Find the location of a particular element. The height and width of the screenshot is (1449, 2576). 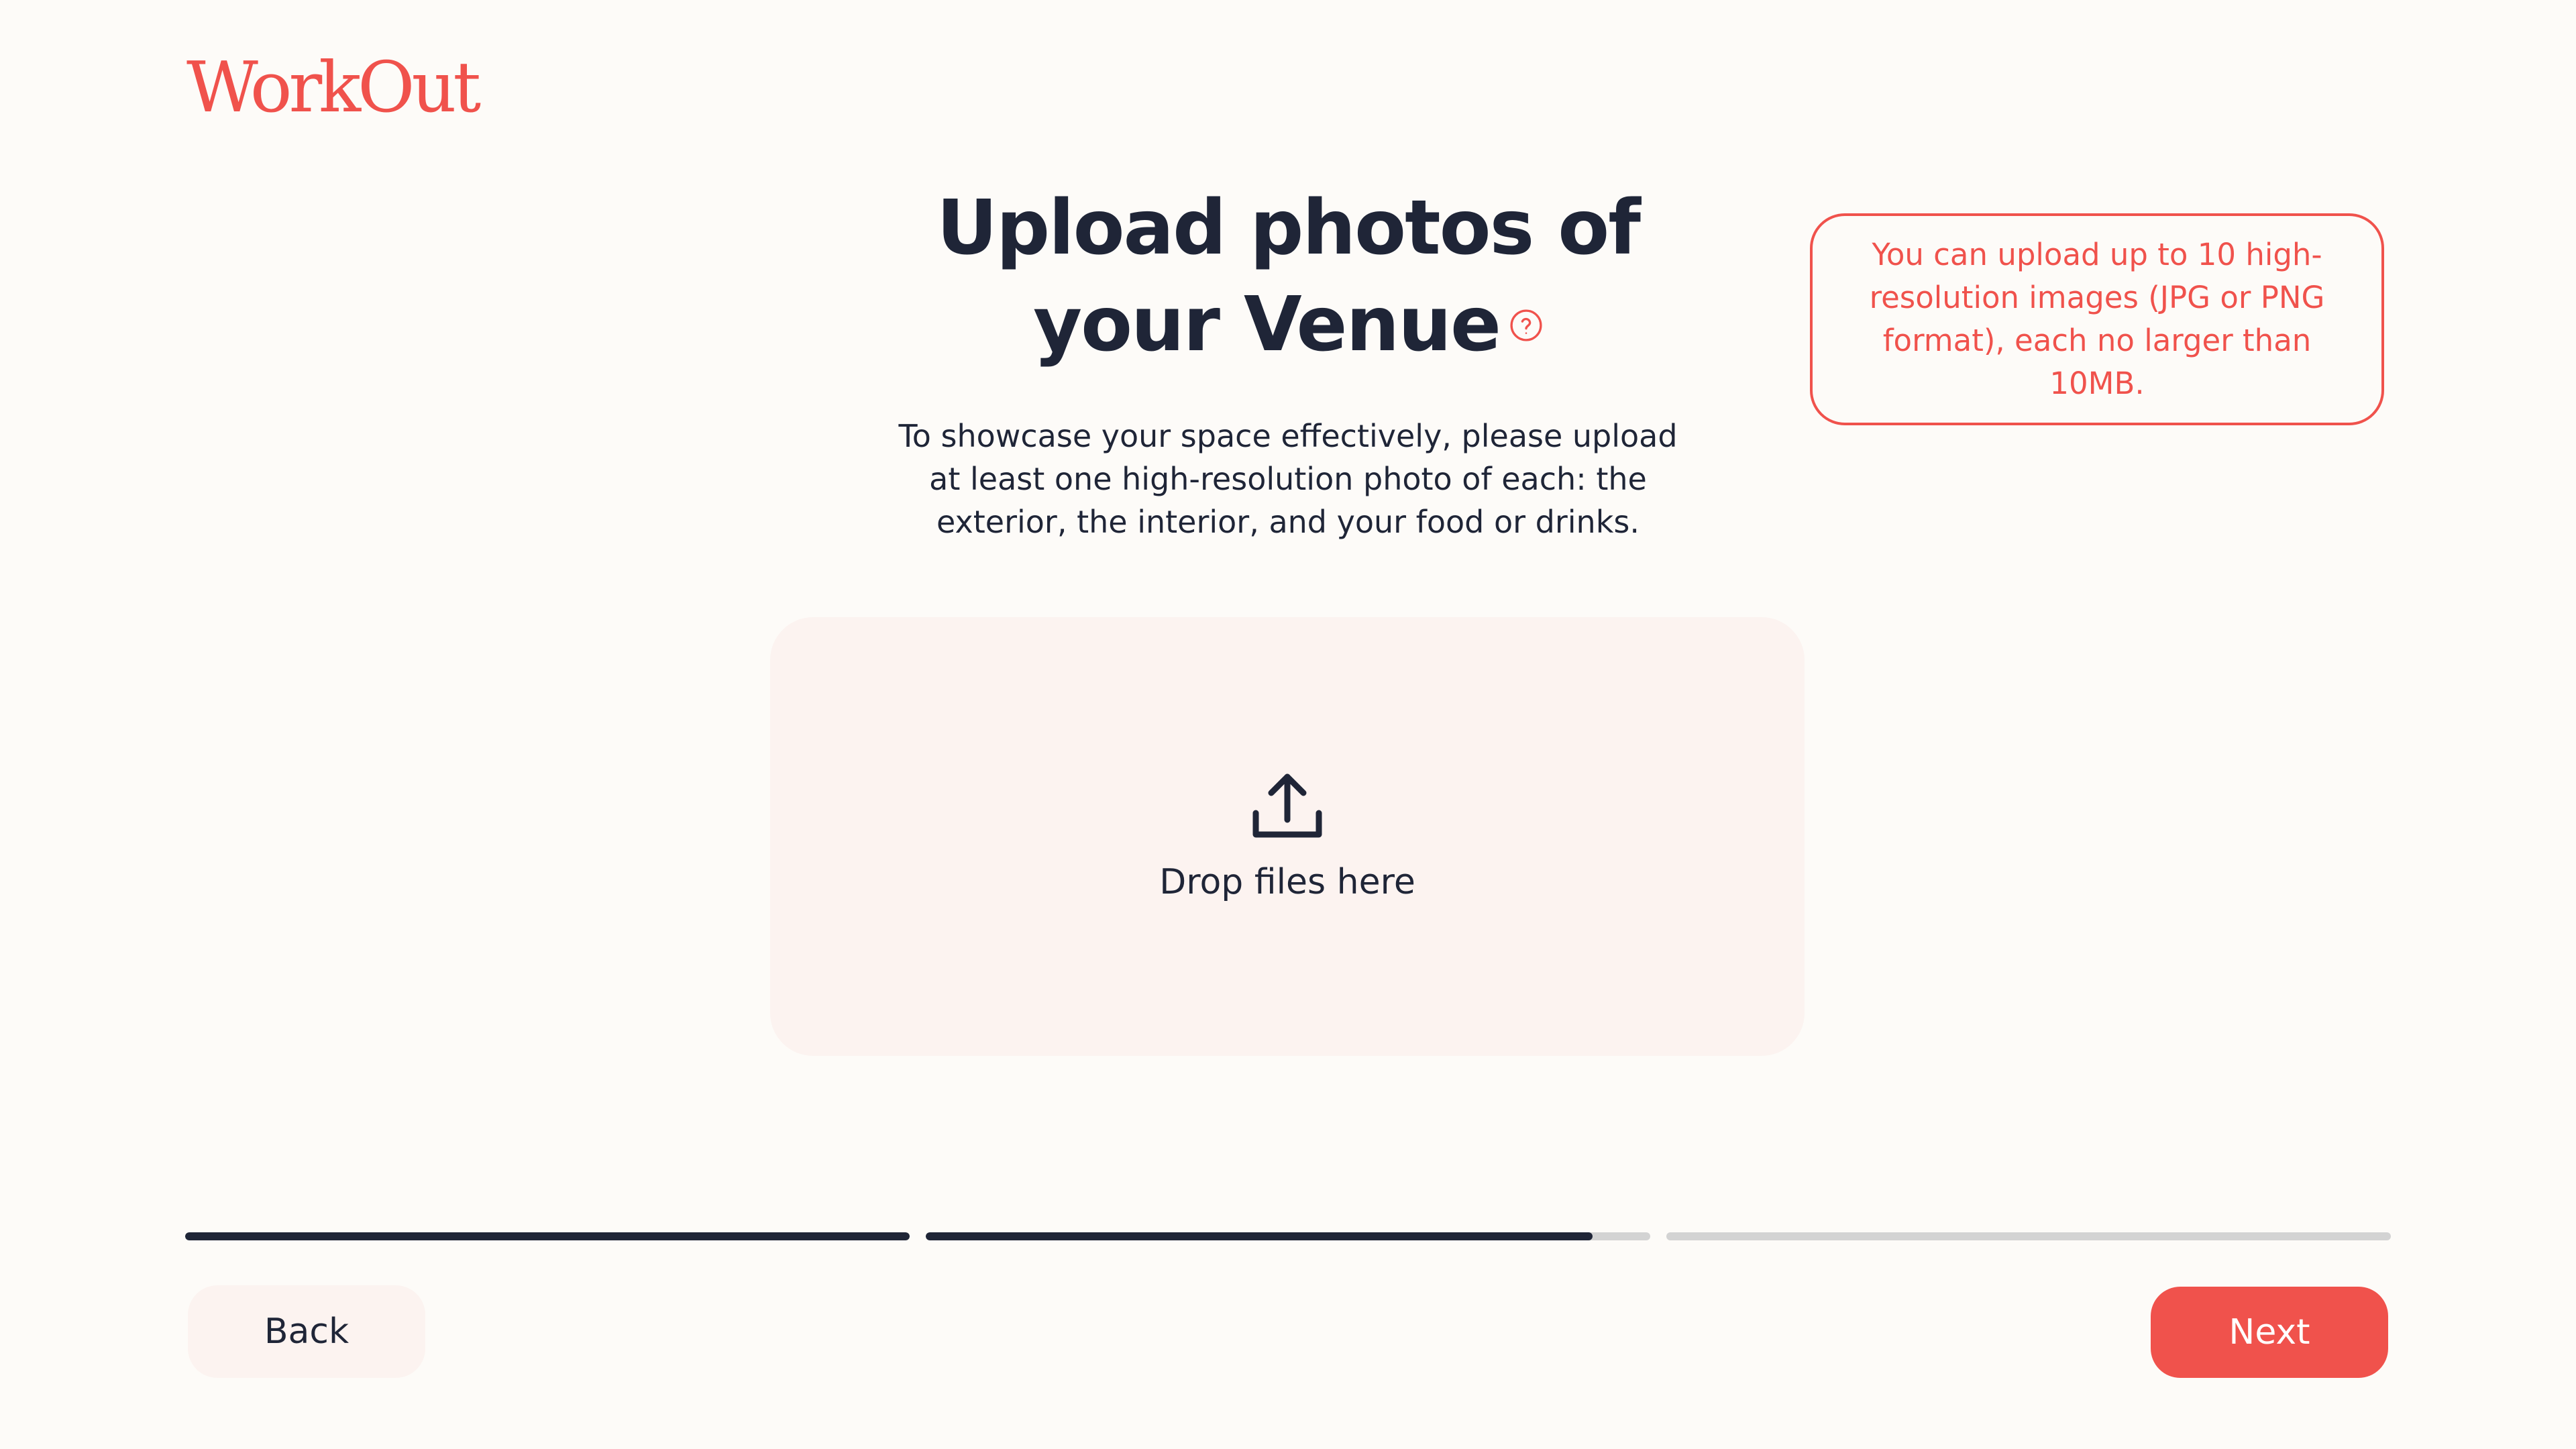

page-title-line-2: your Venue is located at coordinates (1288, 324).